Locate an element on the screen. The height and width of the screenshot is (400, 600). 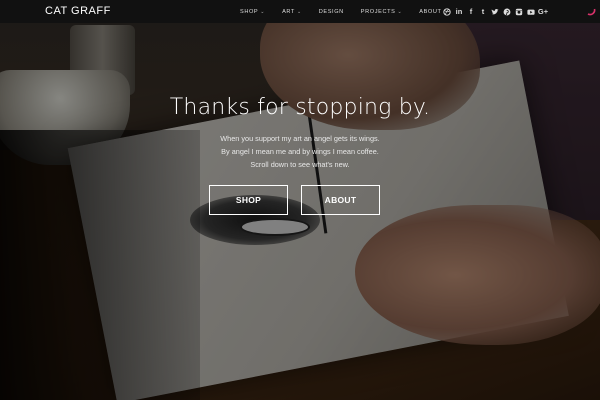
nav-item-art: ART ⌄ is located at coordinates (292, 12).